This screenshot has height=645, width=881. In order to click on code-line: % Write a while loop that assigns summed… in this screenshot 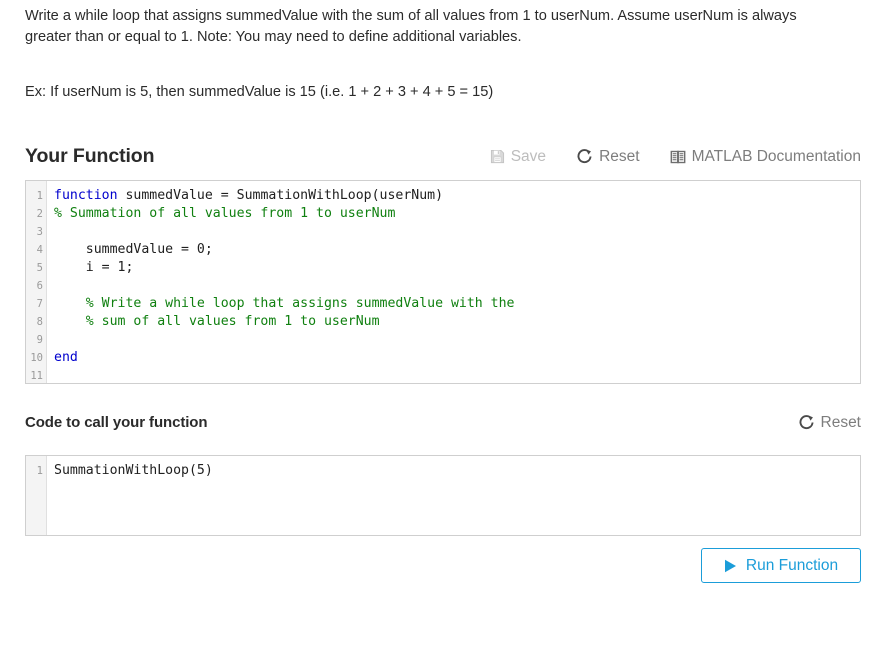, I will do `click(284, 303)`.